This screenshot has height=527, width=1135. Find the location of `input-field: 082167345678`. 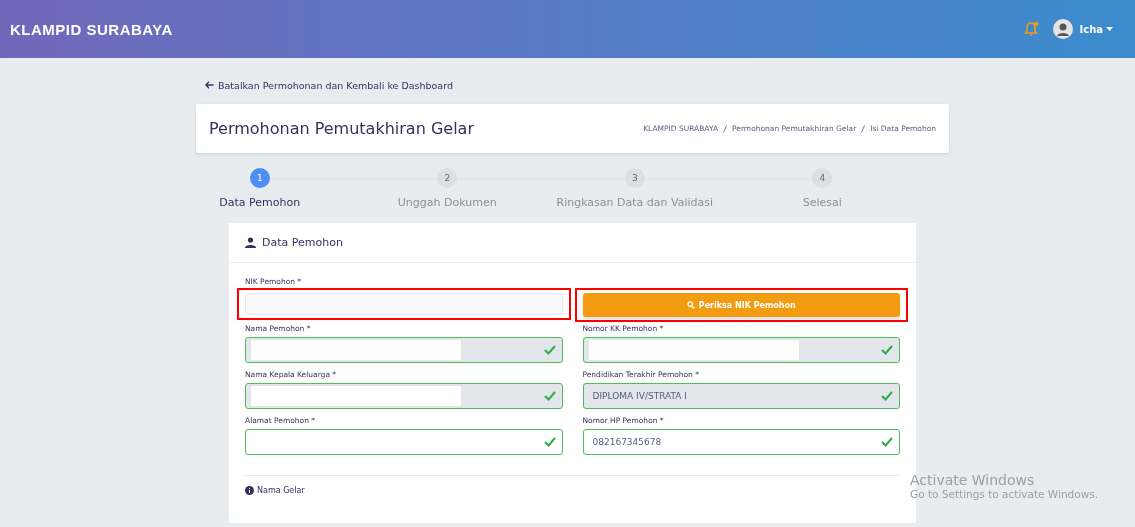

input-field: 082167345678 is located at coordinates (741, 442).